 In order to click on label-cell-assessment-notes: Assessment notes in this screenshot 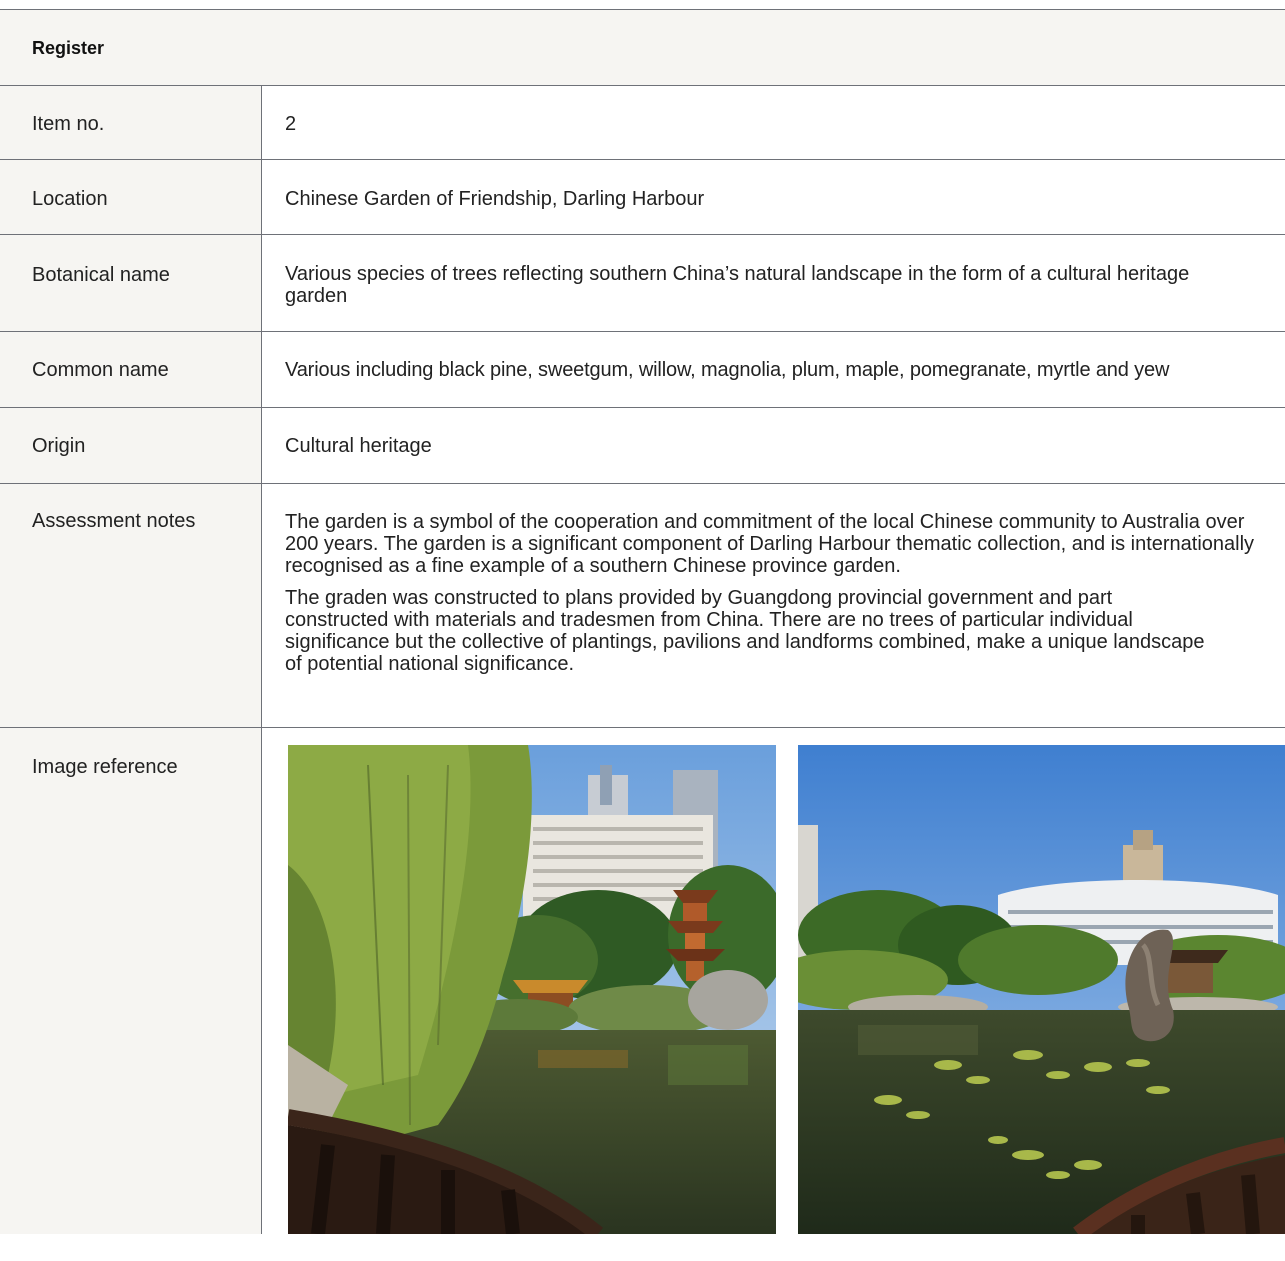, I will do `click(131, 605)`.